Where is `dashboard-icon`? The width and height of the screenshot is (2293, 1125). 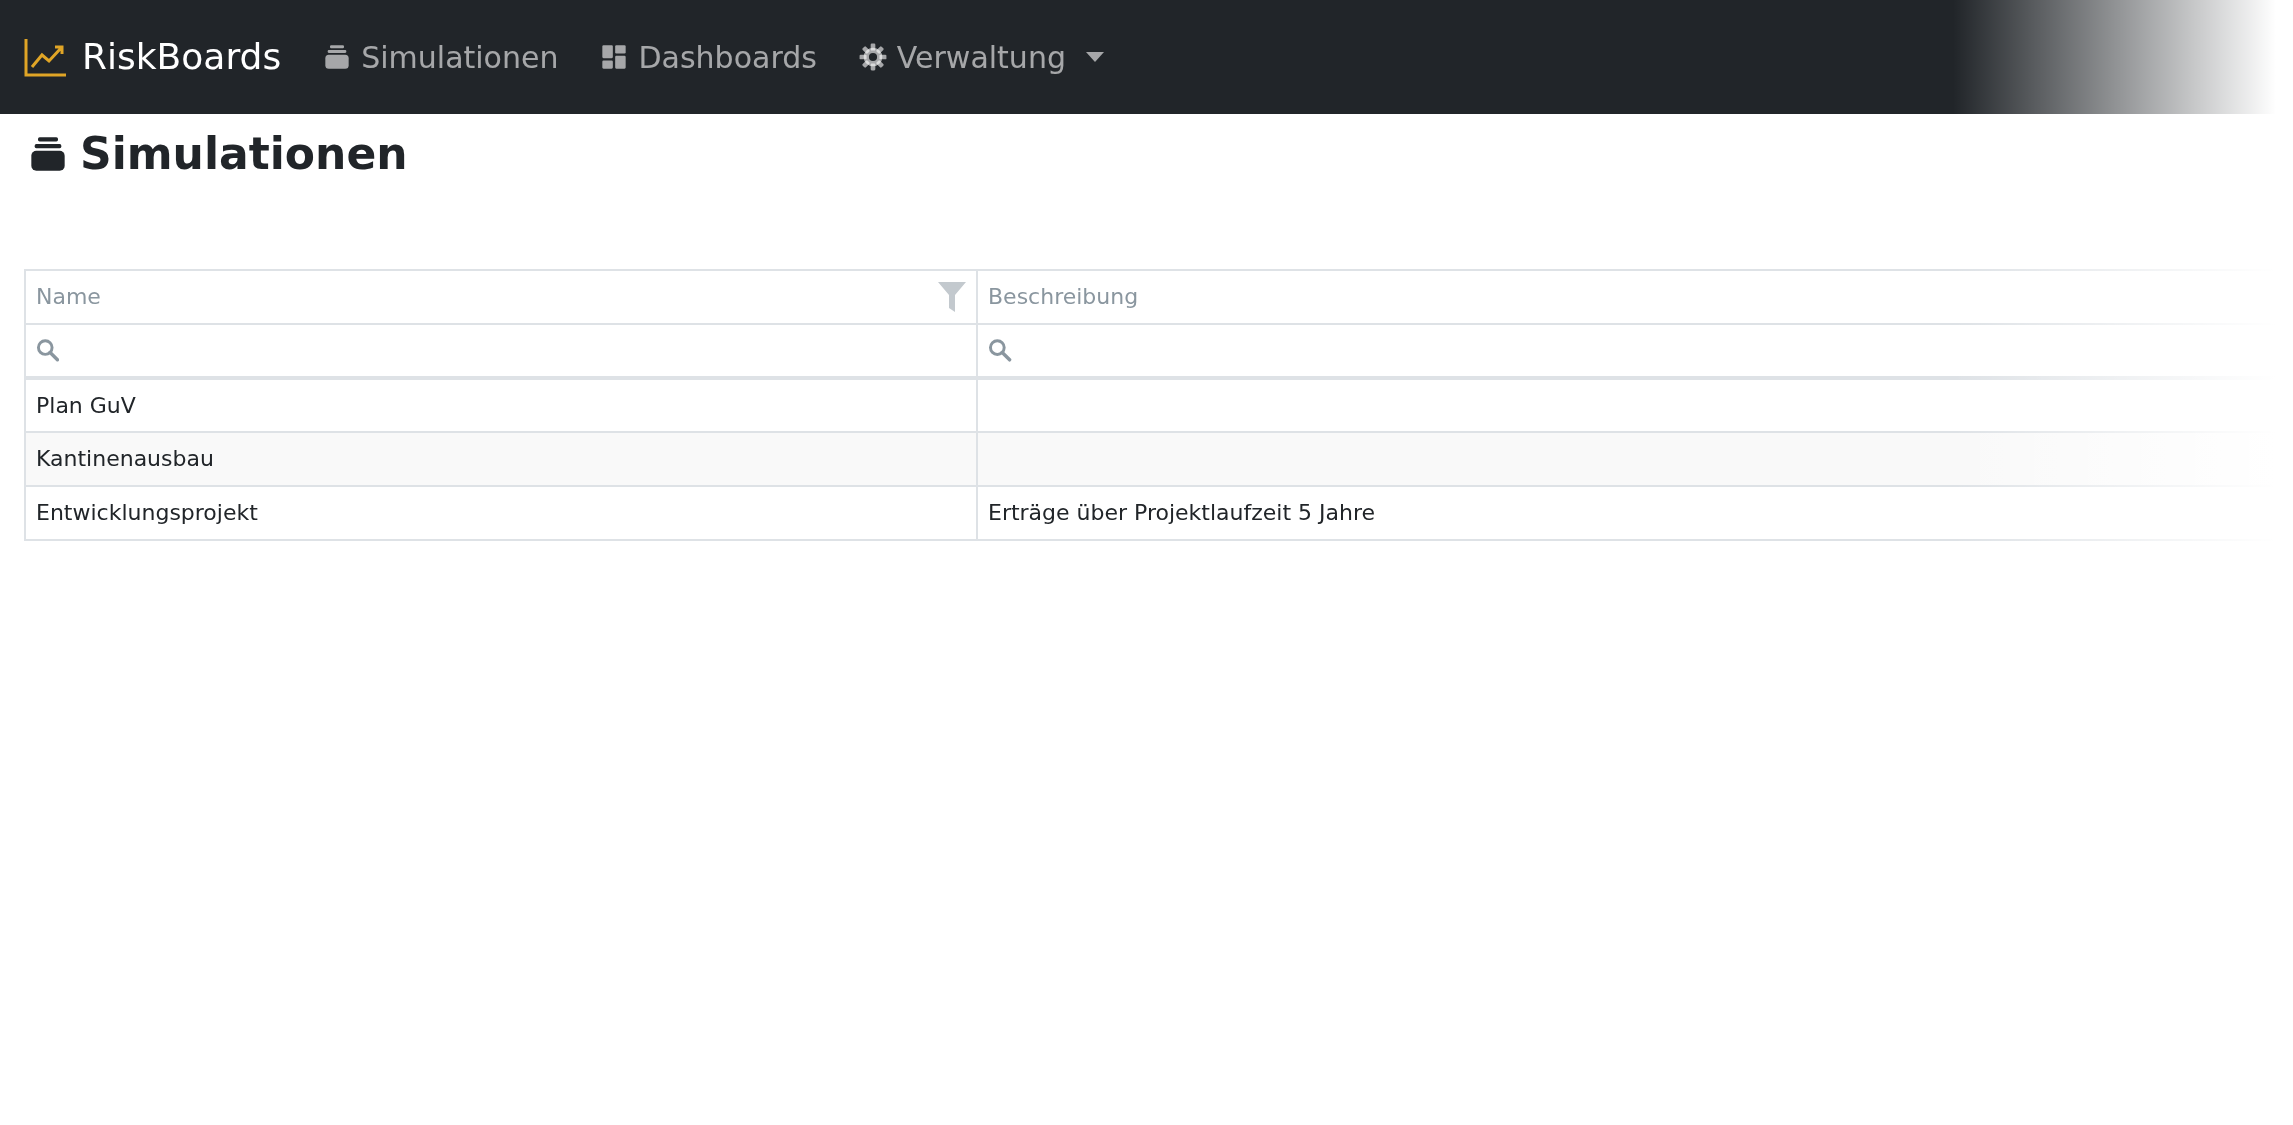 dashboard-icon is located at coordinates (614, 57).